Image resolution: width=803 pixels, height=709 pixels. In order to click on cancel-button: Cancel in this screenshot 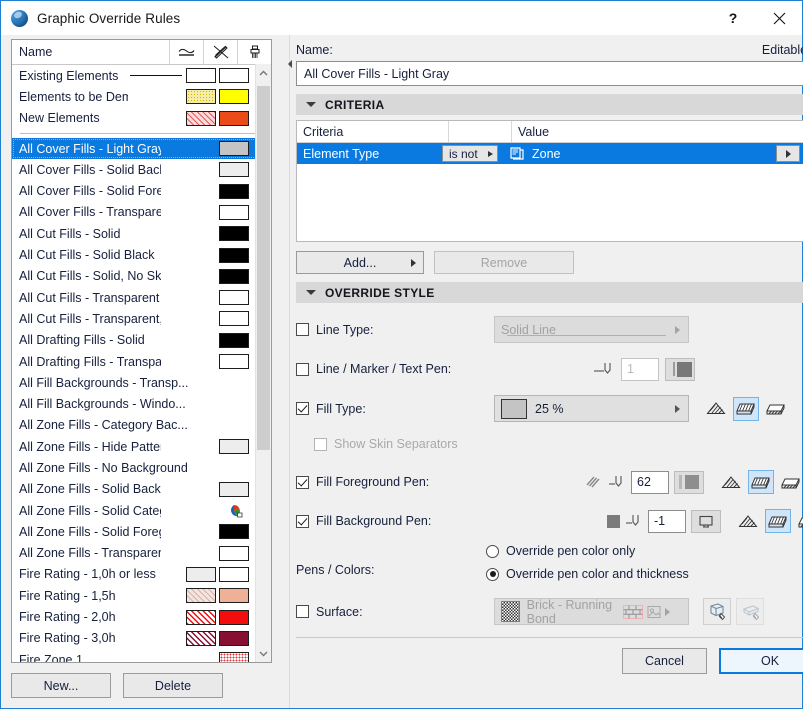, I will do `click(664, 661)`.